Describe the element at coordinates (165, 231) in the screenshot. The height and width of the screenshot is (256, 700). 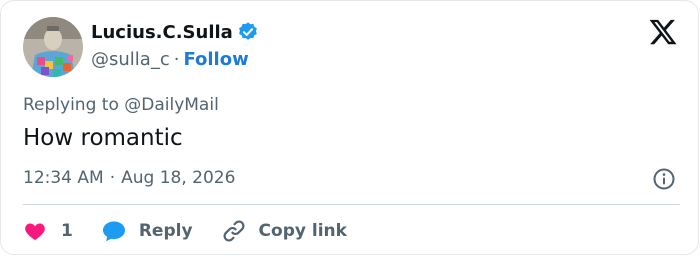
I see `reply-label: Reply` at that location.